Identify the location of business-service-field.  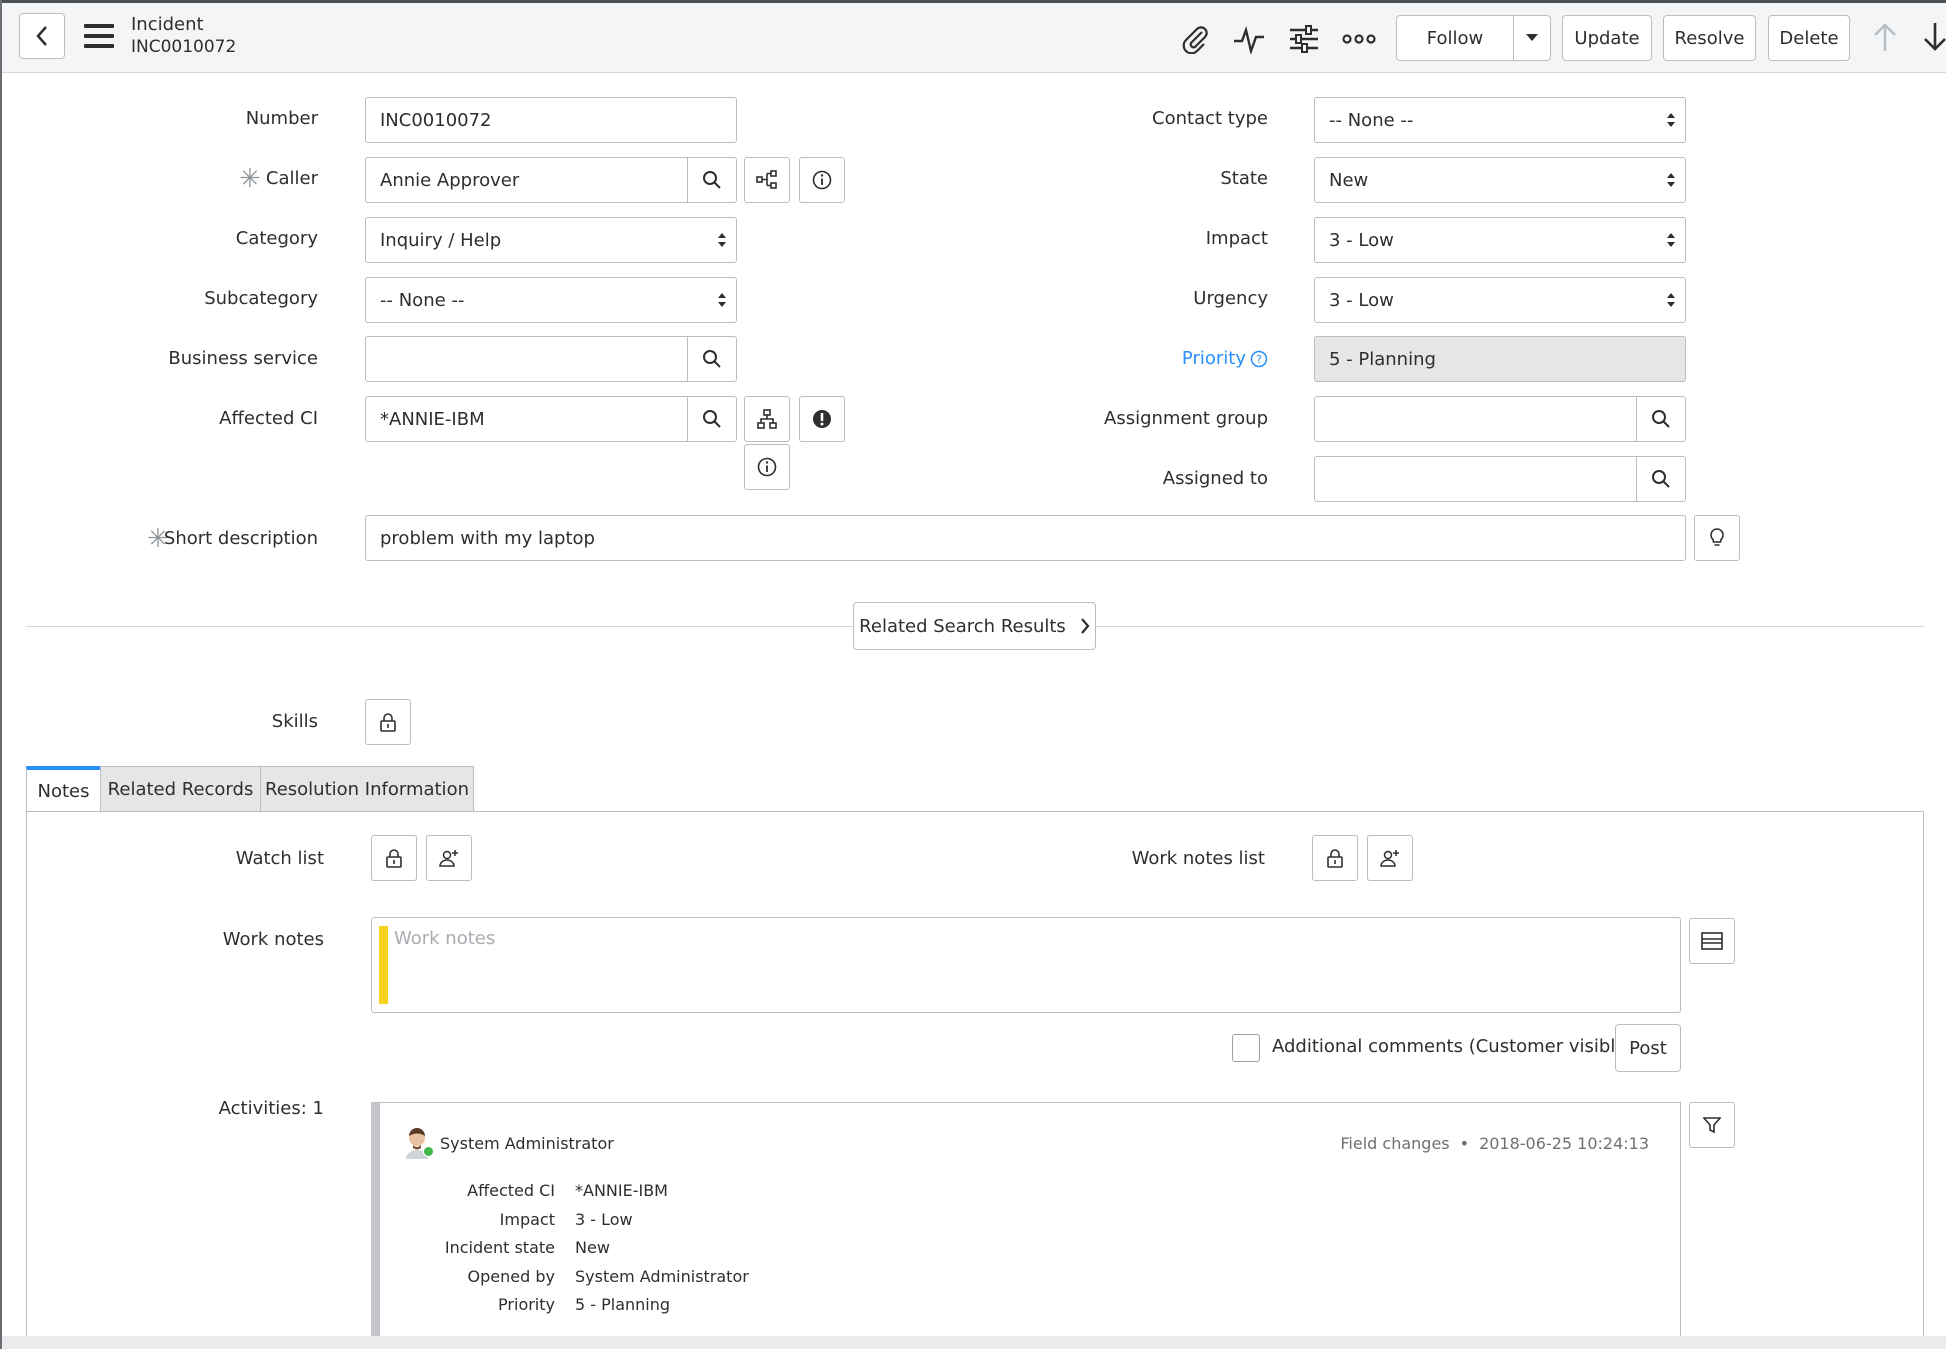
(551, 359).